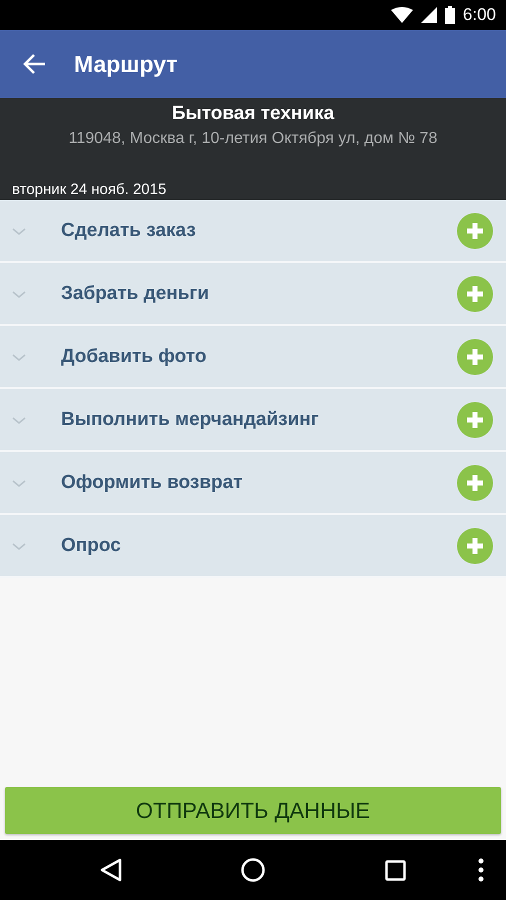  What do you see at coordinates (253, 545) in the screenshot?
I see `action-row: Опрос` at bounding box center [253, 545].